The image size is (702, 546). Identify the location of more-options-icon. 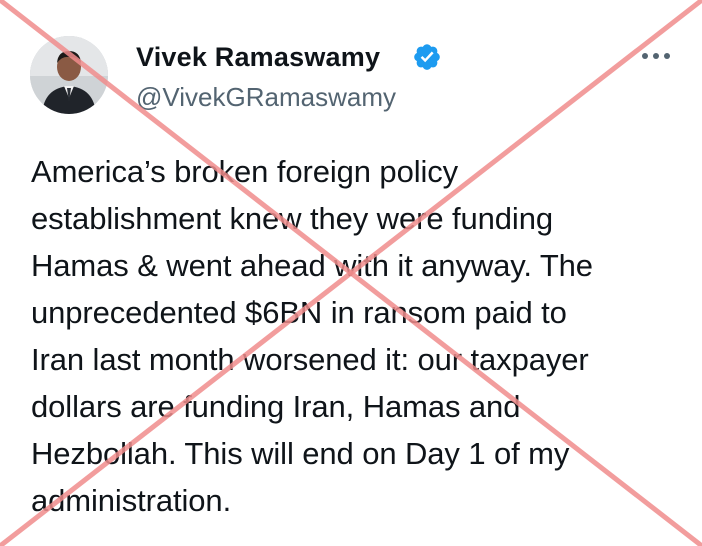
(656, 56).